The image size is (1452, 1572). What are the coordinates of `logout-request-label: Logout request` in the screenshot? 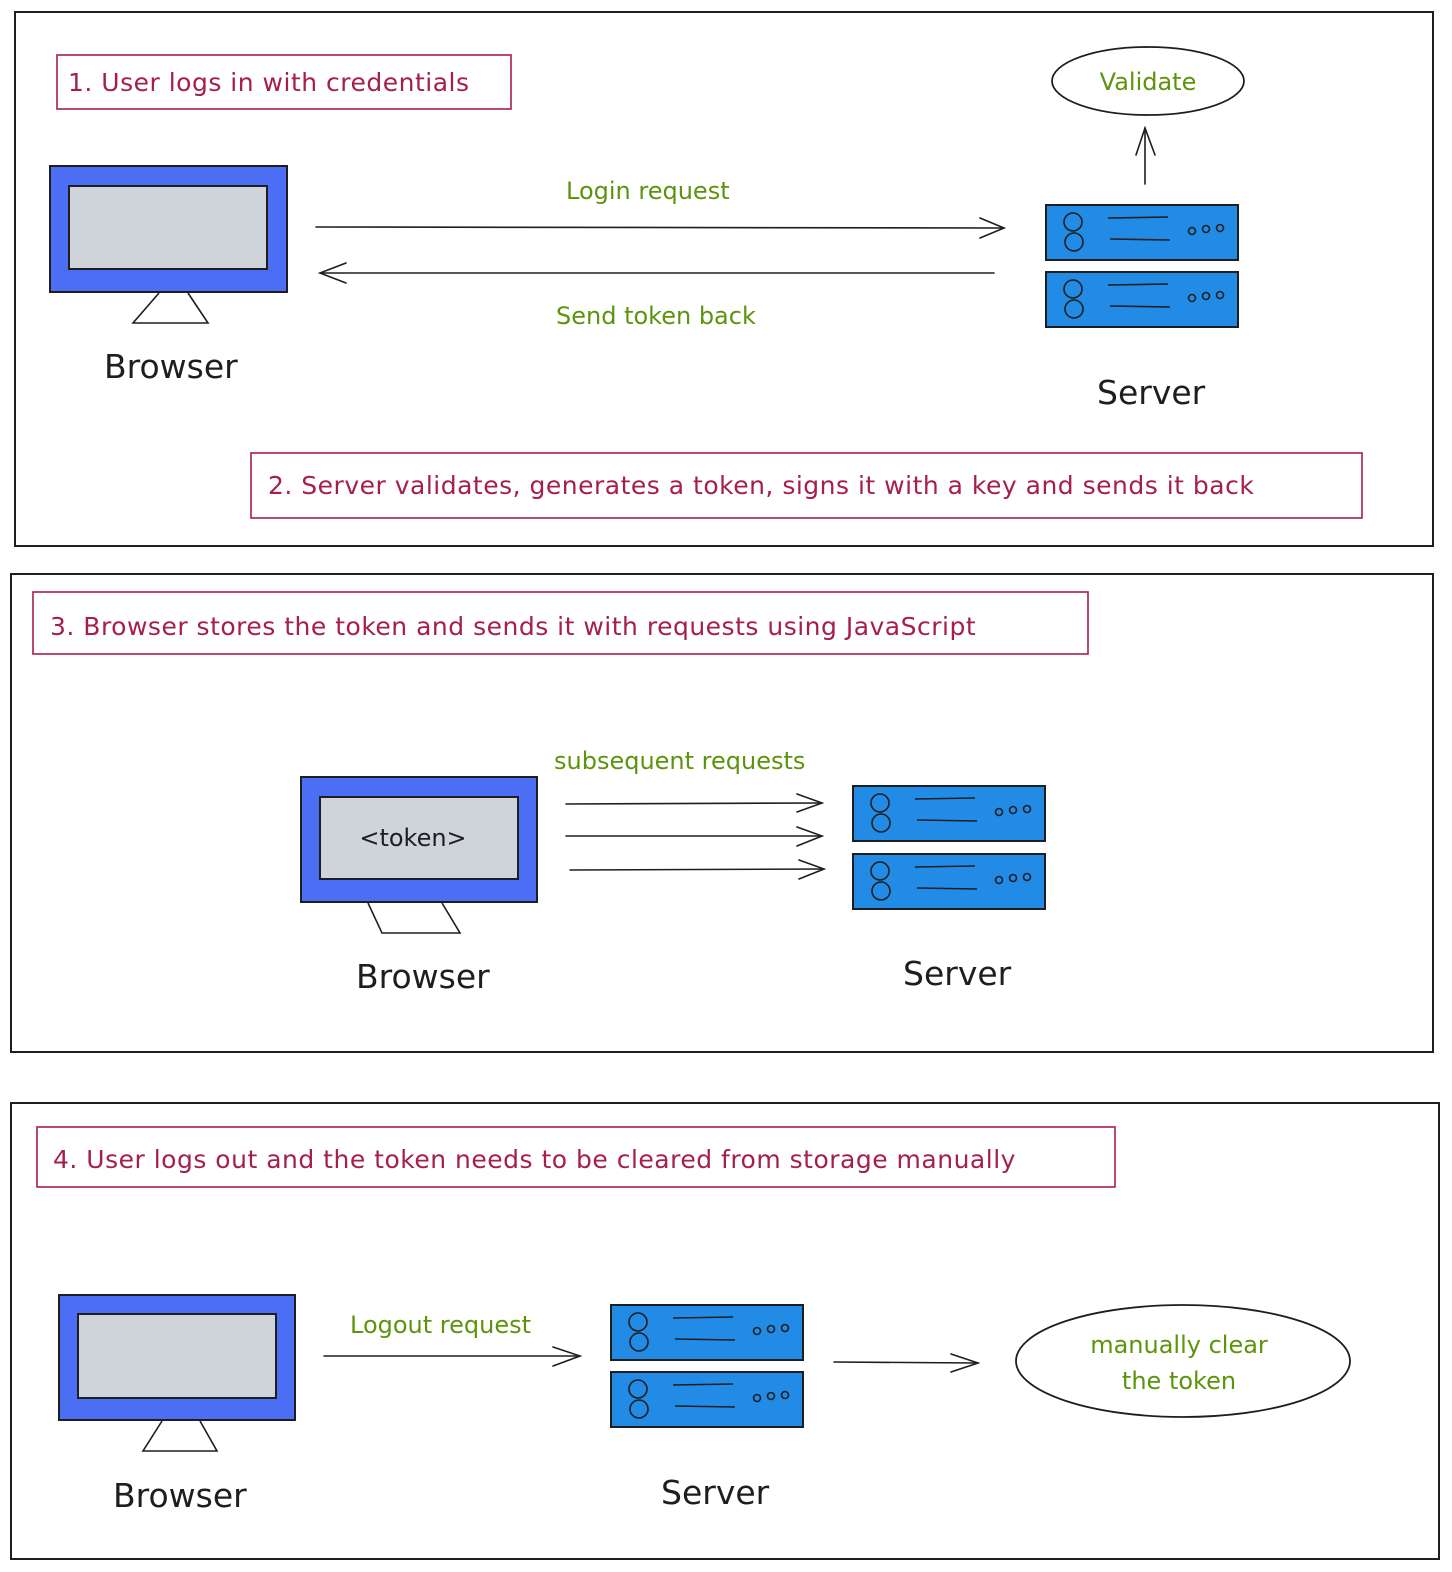 It's located at (440, 1325).